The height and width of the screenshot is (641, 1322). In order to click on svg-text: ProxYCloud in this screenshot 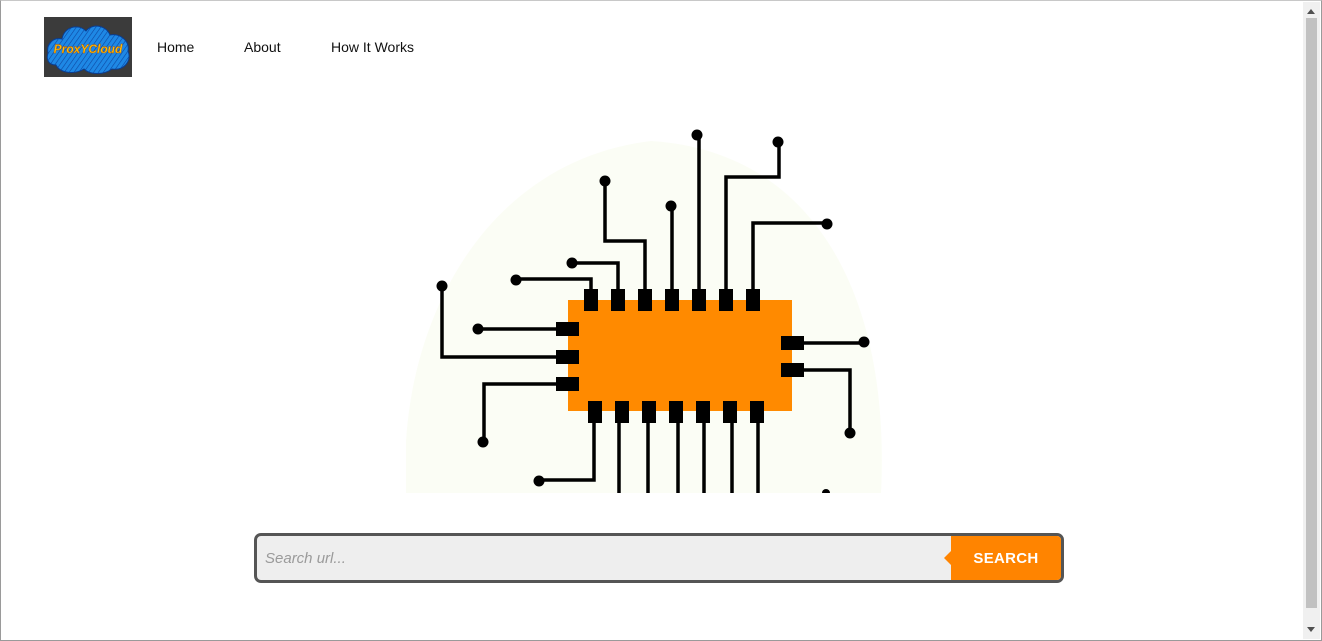, I will do `click(88, 49)`.